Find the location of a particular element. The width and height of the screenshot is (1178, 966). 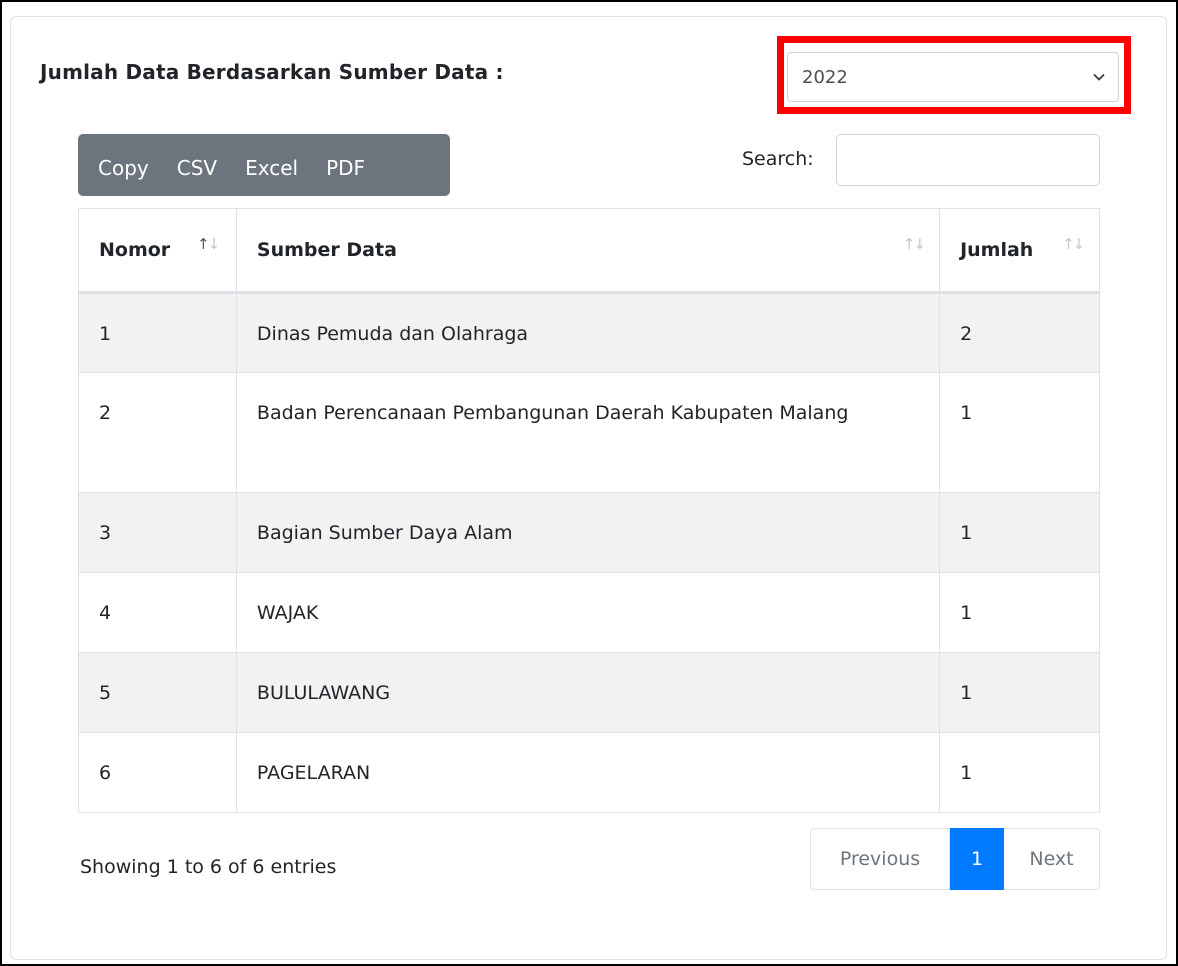

next-page-button: Next is located at coordinates (1052, 859).